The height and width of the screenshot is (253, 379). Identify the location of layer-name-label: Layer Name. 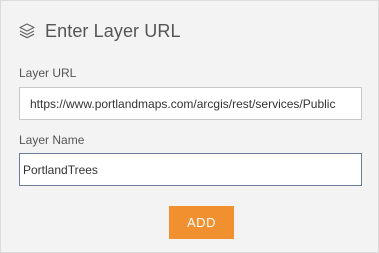
(52, 140).